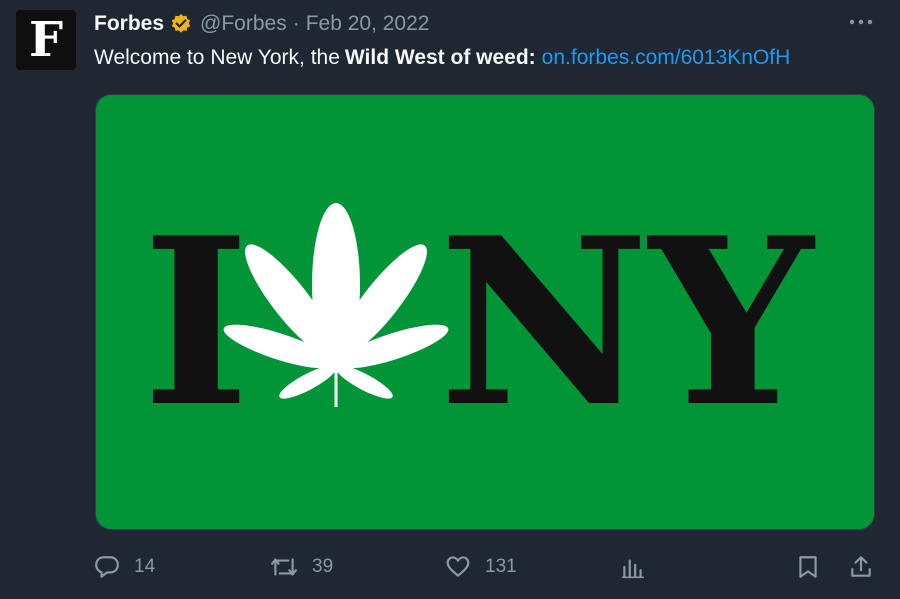 Image resolution: width=900 pixels, height=599 pixels. I want to click on tweet-text-plain: Welcome to New York, the, so click(217, 57).